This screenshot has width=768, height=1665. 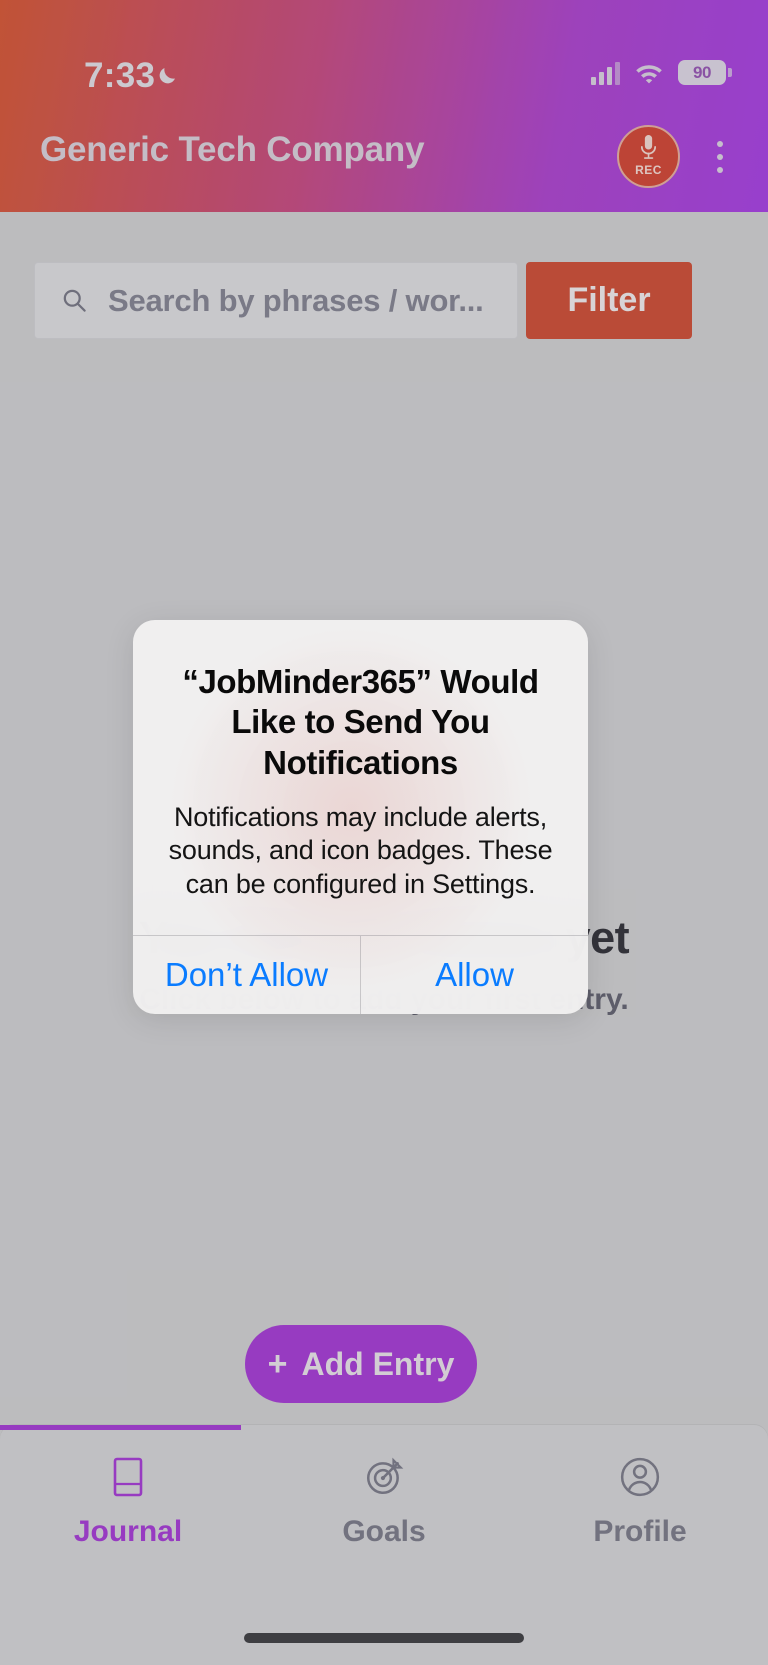 I want to click on record-button: REC, so click(x=648, y=156).